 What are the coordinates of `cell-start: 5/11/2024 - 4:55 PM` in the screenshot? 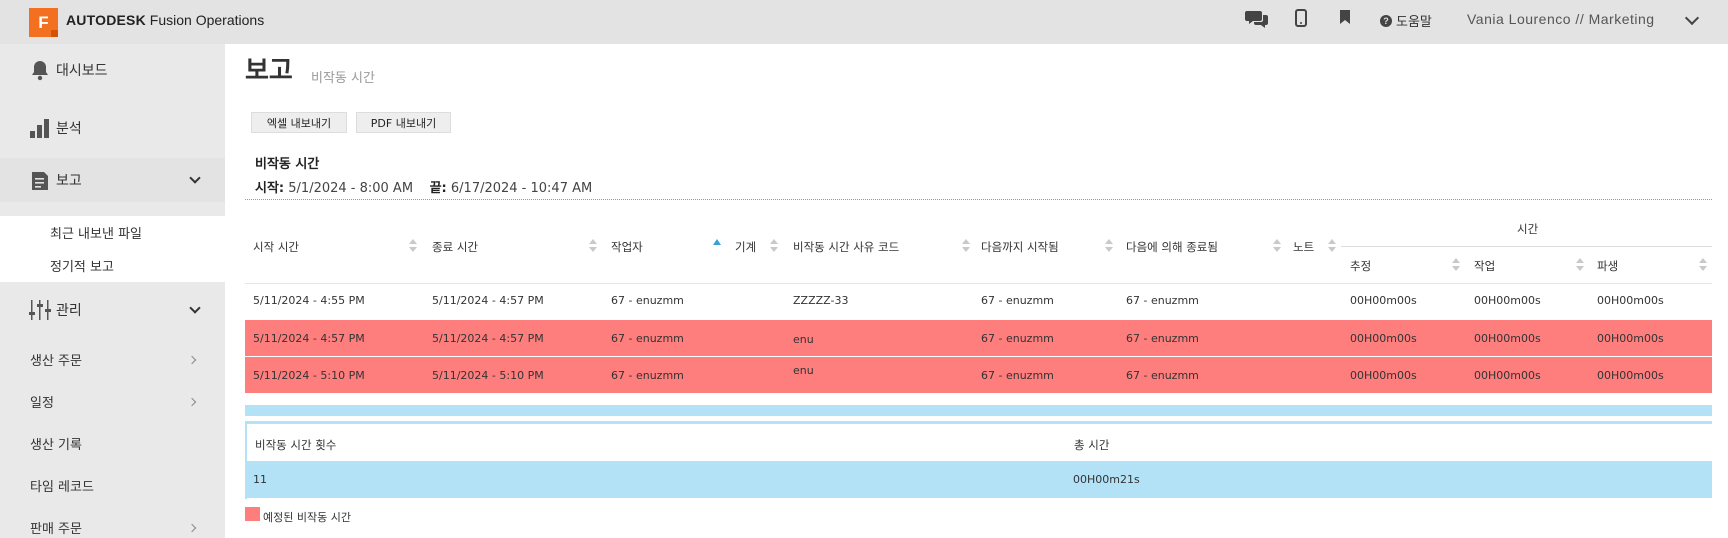 It's located at (309, 300).